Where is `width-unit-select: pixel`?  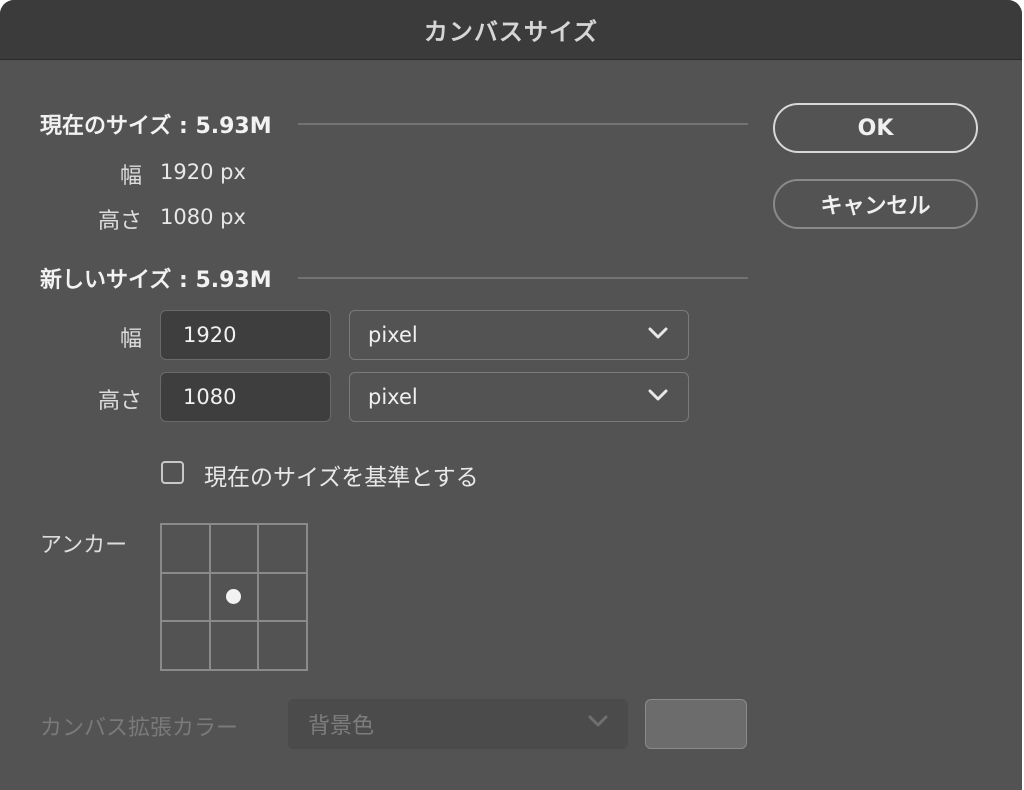 width-unit-select: pixel is located at coordinates (519, 335).